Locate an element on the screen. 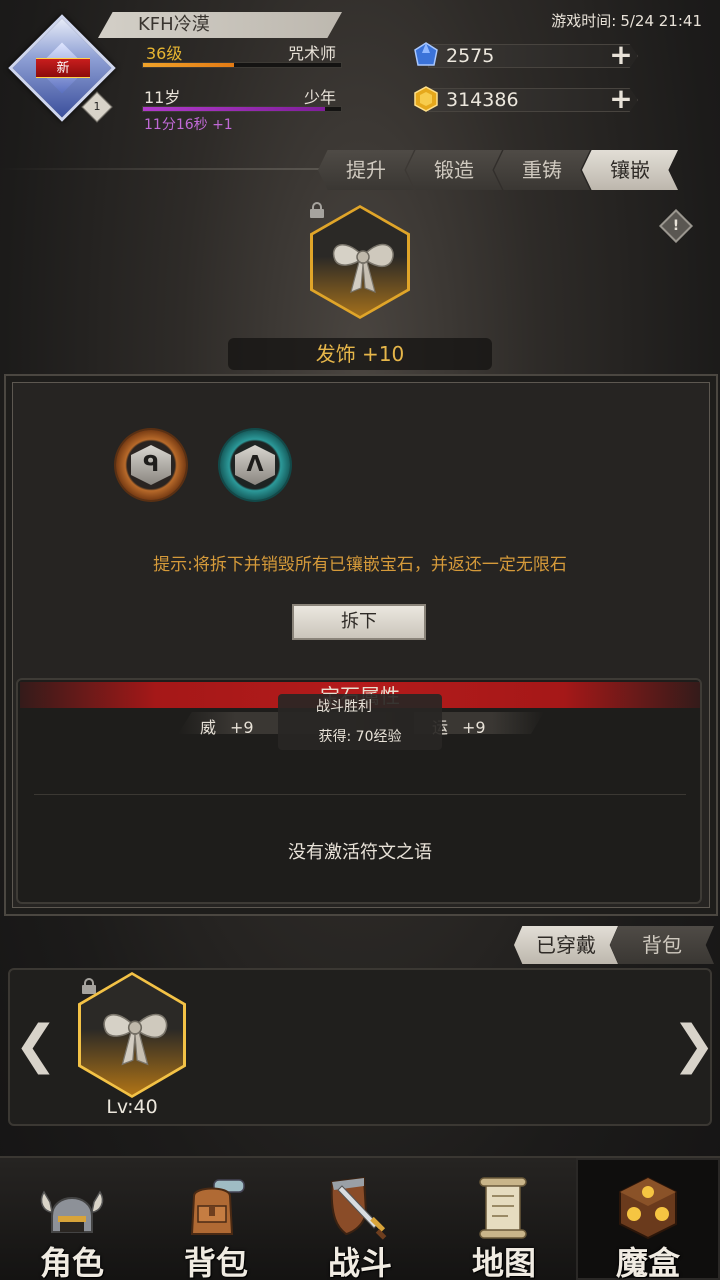 The image size is (720, 1280). info-warning-icon: ! is located at coordinates (676, 226).